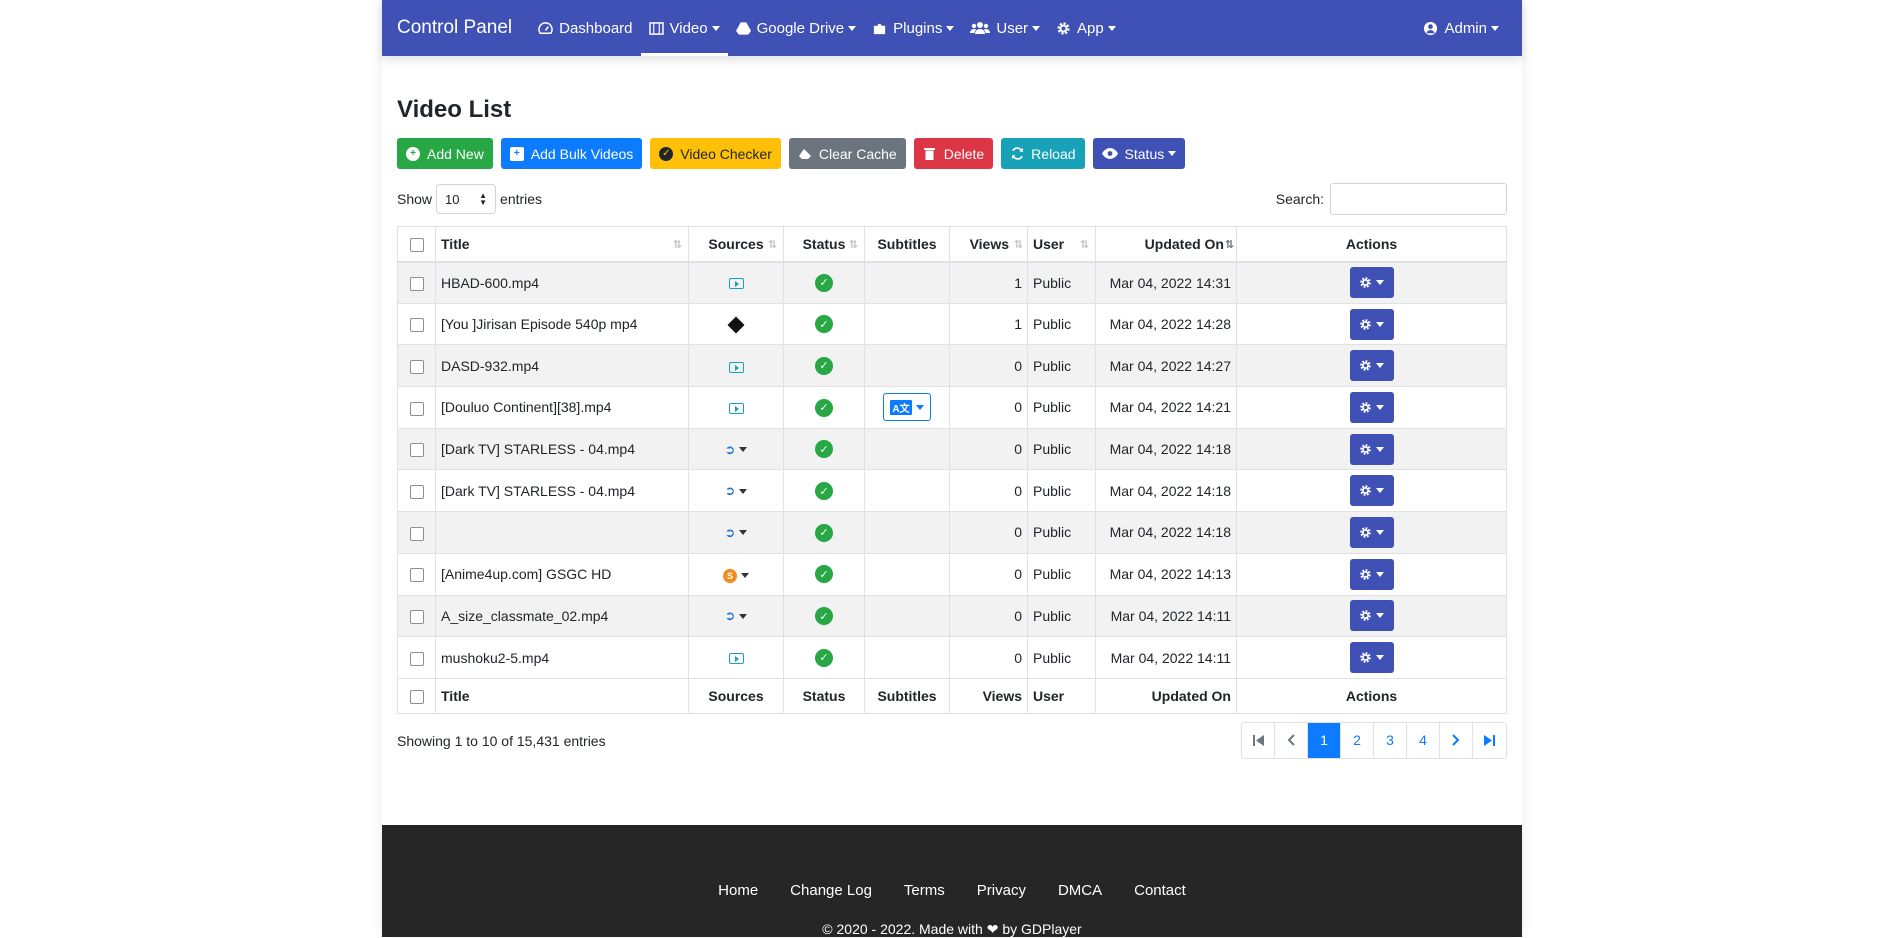 The image size is (1903, 938). Describe the element at coordinates (1258, 740) in the screenshot. I see `first-page-button` at that location.